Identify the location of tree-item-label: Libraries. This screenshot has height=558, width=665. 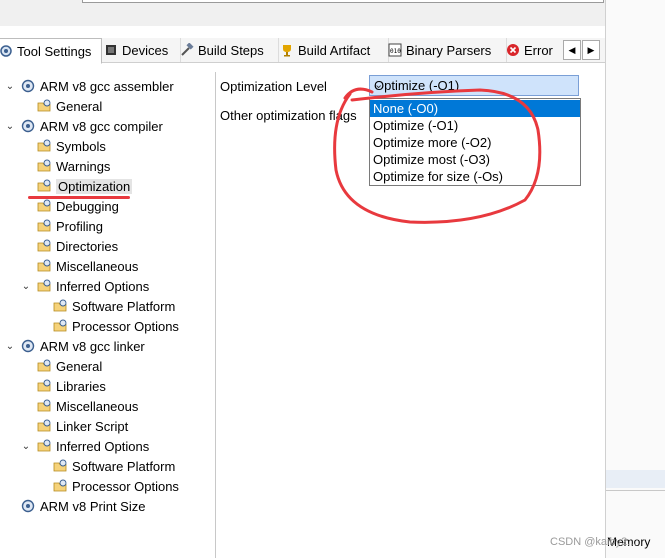
(81, 386).